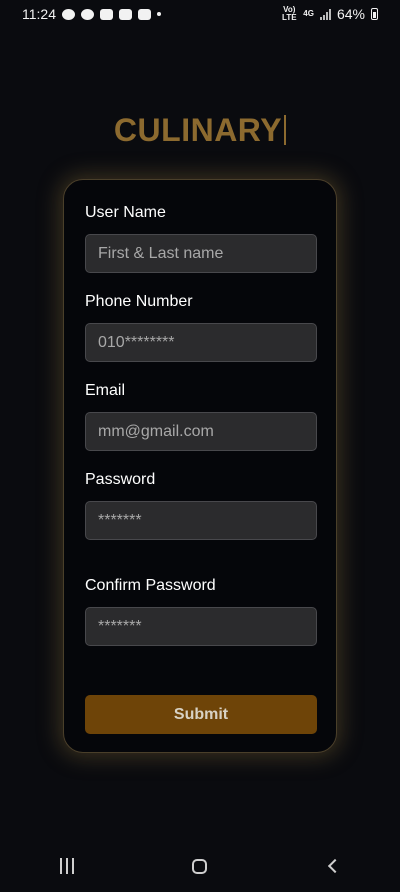  I want to click on app-title: CULINARY, so click(200, 130).